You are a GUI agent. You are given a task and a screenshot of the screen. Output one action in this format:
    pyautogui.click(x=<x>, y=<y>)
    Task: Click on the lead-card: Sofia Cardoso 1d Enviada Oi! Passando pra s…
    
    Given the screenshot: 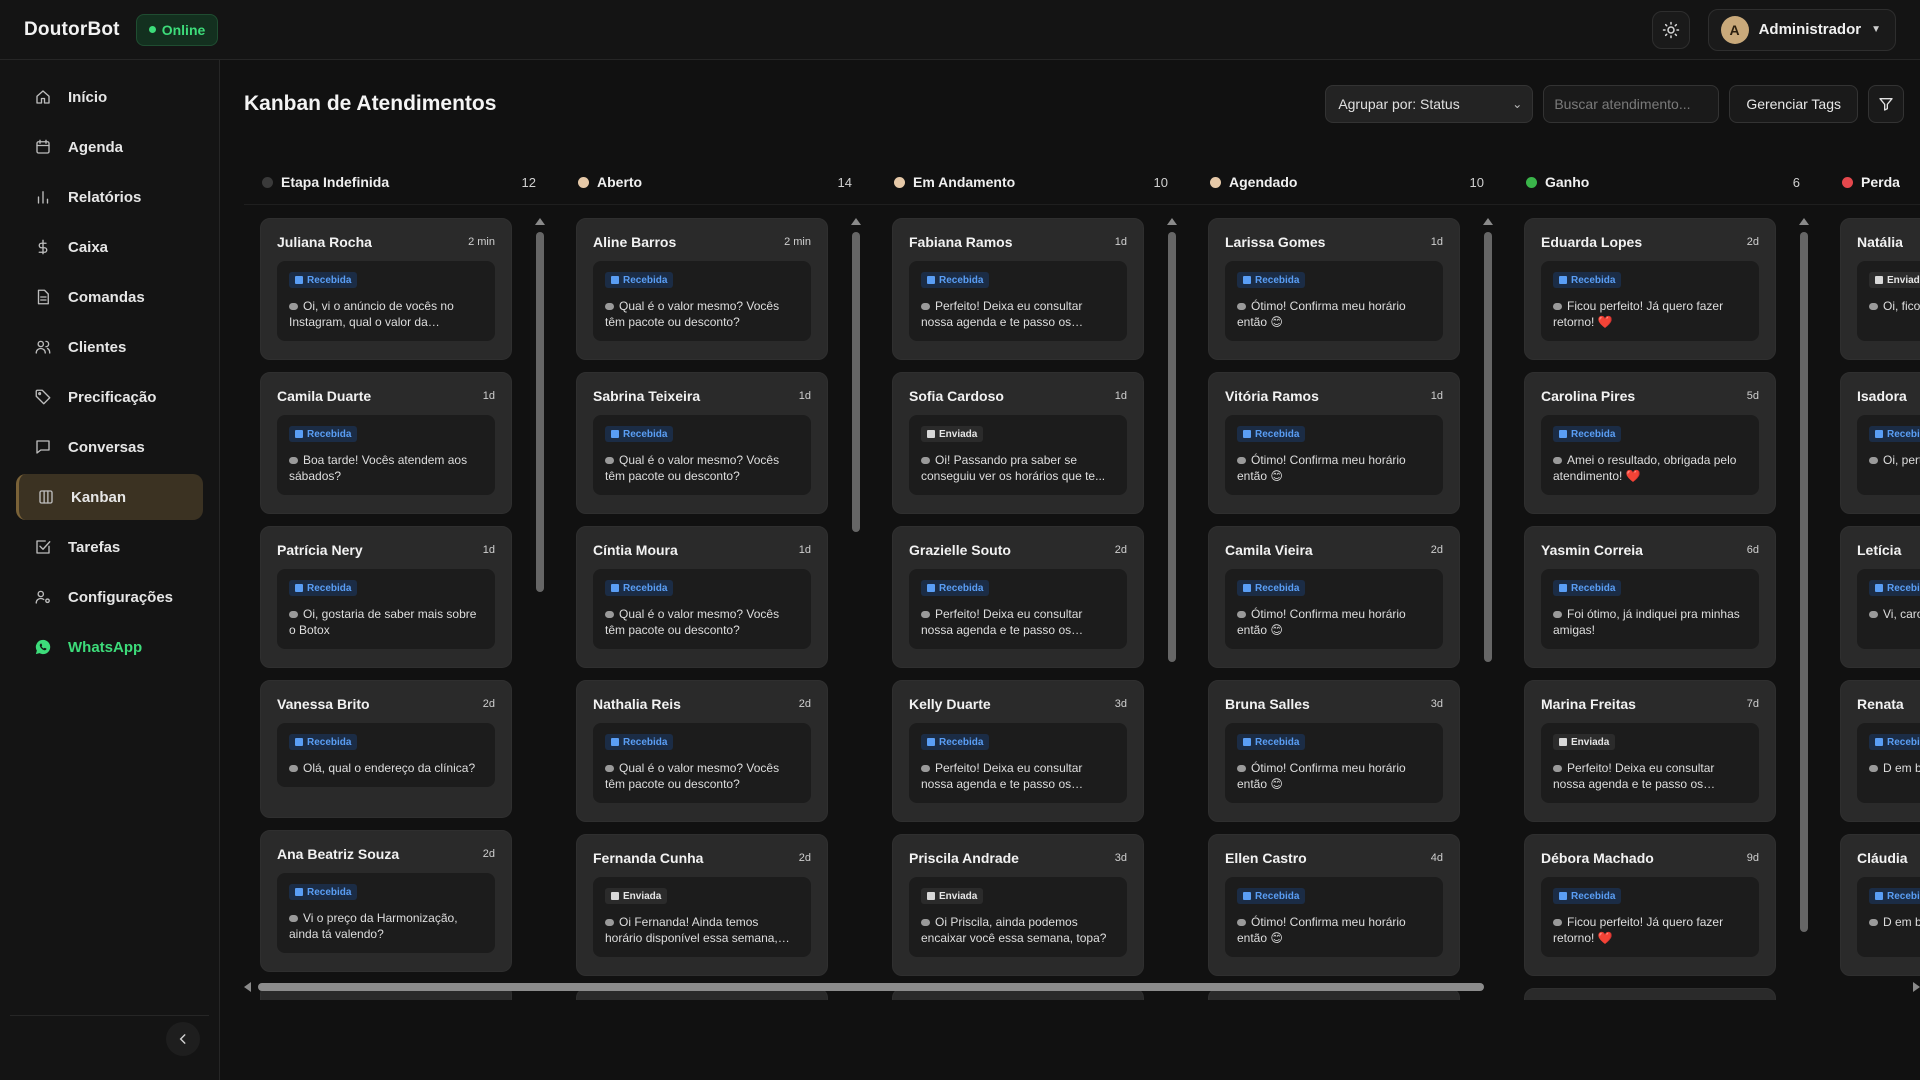 What is the action you would take?
    pyautogui.click(x=1018, y=443)
    